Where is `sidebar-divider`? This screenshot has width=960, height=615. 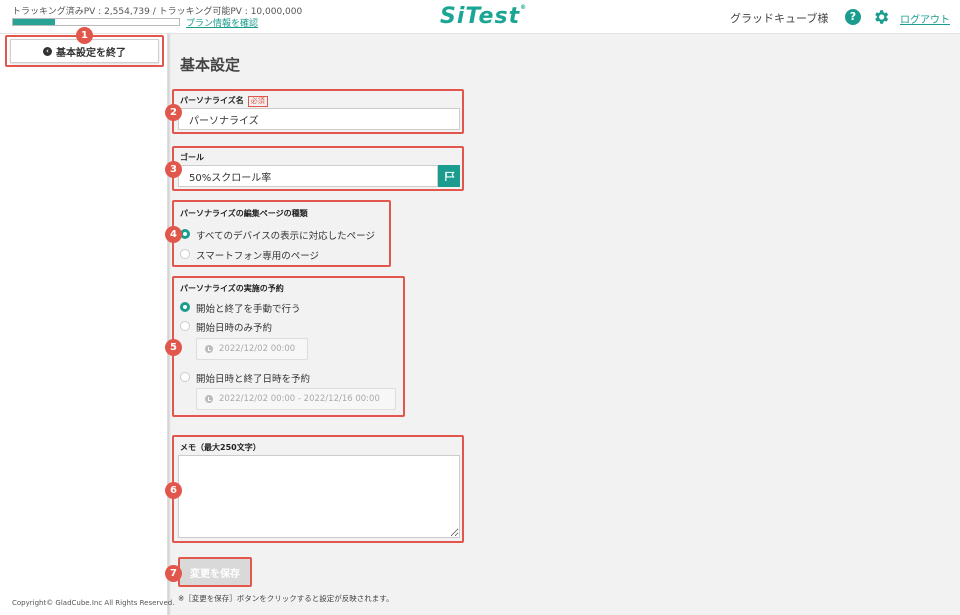 sidebar-divider is located at coordinates (169, 324).